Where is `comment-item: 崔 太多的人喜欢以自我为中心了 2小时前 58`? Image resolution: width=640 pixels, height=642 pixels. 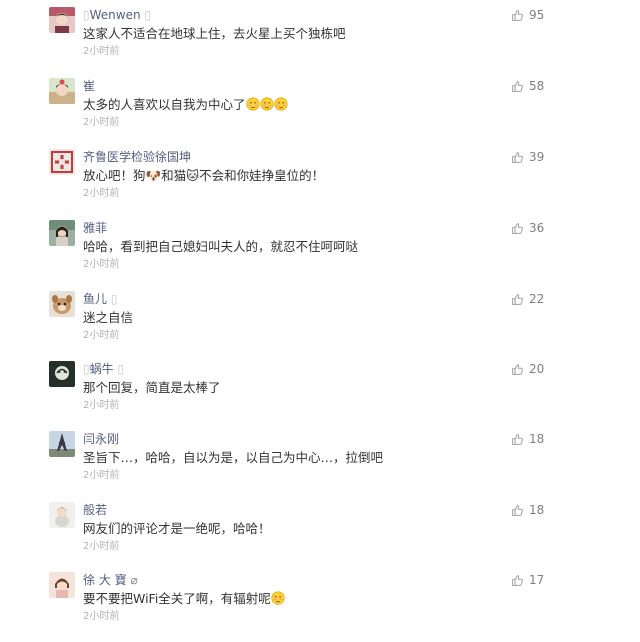
comment-item: 崔 太多的人喜欢以自我为中心了 2小时前 58 is located at coordinates (320, 113).